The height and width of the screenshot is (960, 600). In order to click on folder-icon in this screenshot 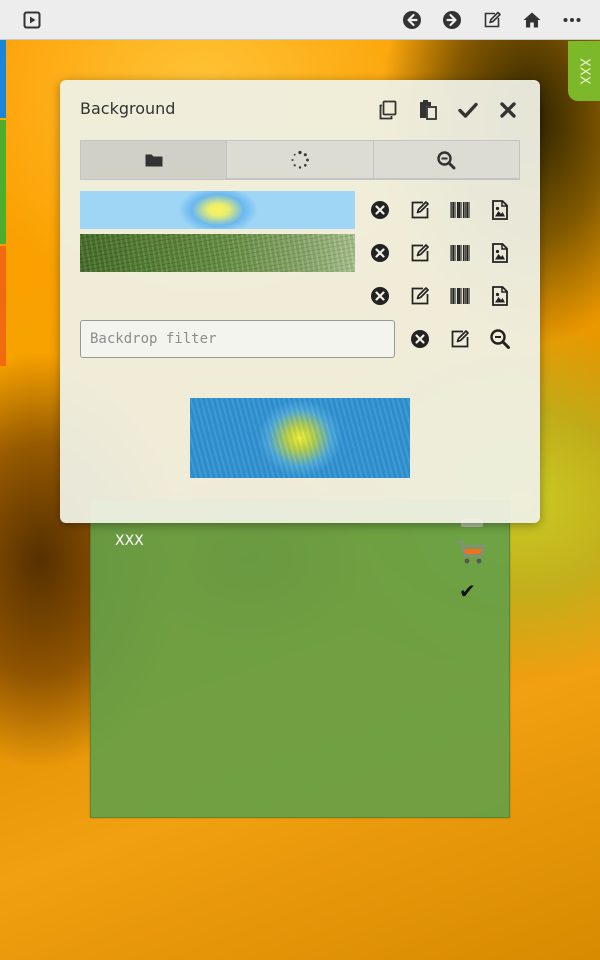, I will do `click(154, 160)`.